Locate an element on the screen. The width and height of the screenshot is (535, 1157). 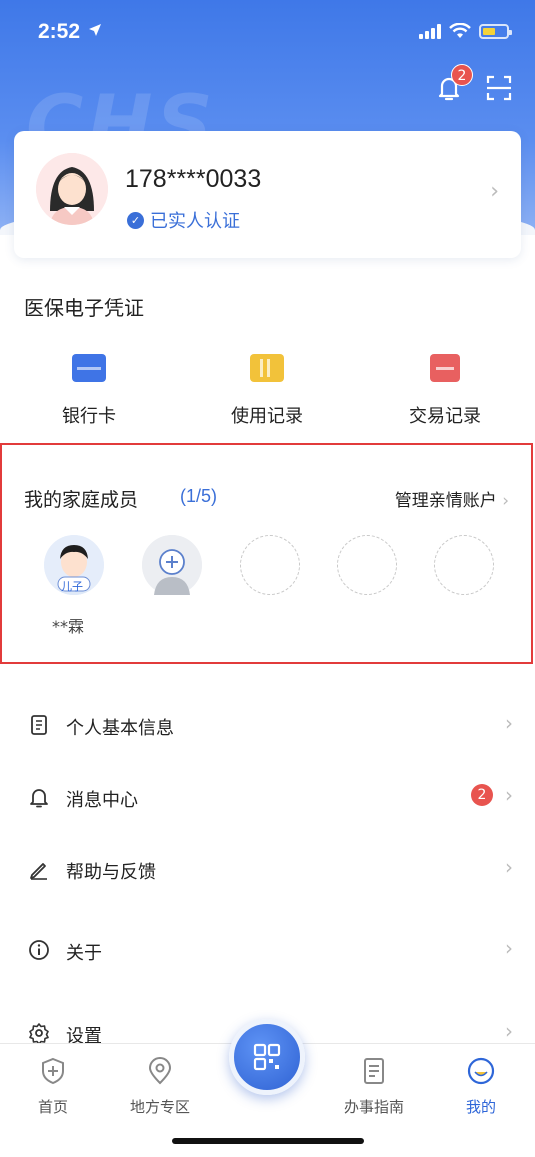
bank-card-button: 银行卡 is located at coordinates (89, 388).